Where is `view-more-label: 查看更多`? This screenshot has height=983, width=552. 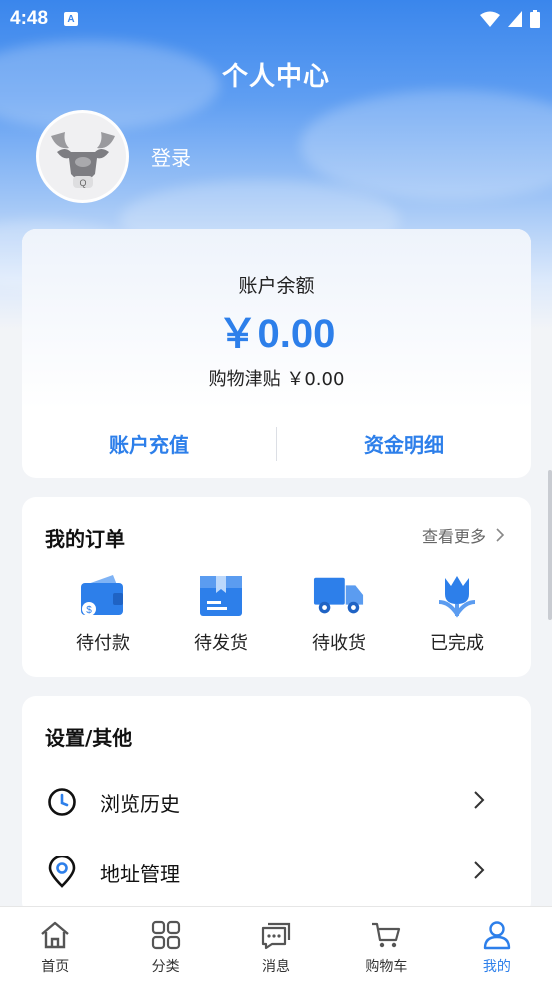 view-more-label: 查看更多 is located at coordinates (453, 536).